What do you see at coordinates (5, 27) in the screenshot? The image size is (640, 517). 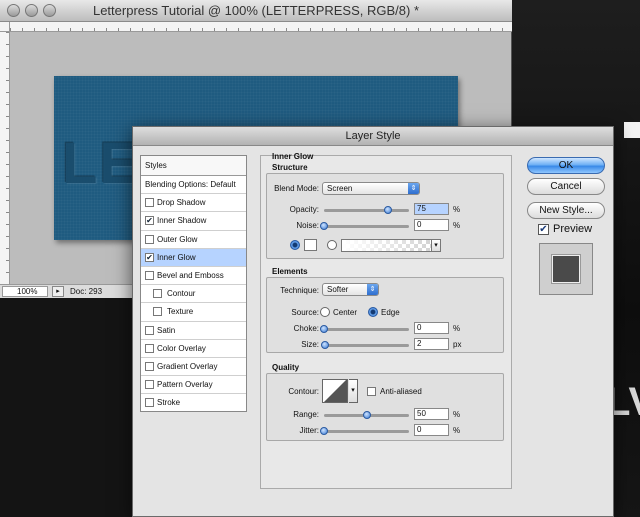 I see `ruler-origin` at bounding box center [5, 27].